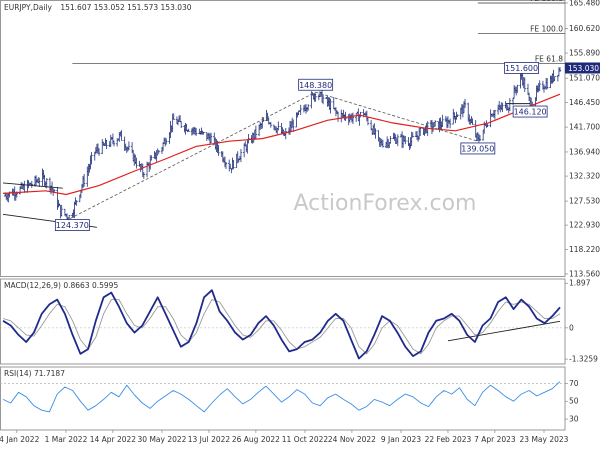 The height and width of the screenshot is (450, 600). Describe the element at coordinates (20, 439) in the screenshot. I see `date-tick-label: 14 Jan 2022` at that location.